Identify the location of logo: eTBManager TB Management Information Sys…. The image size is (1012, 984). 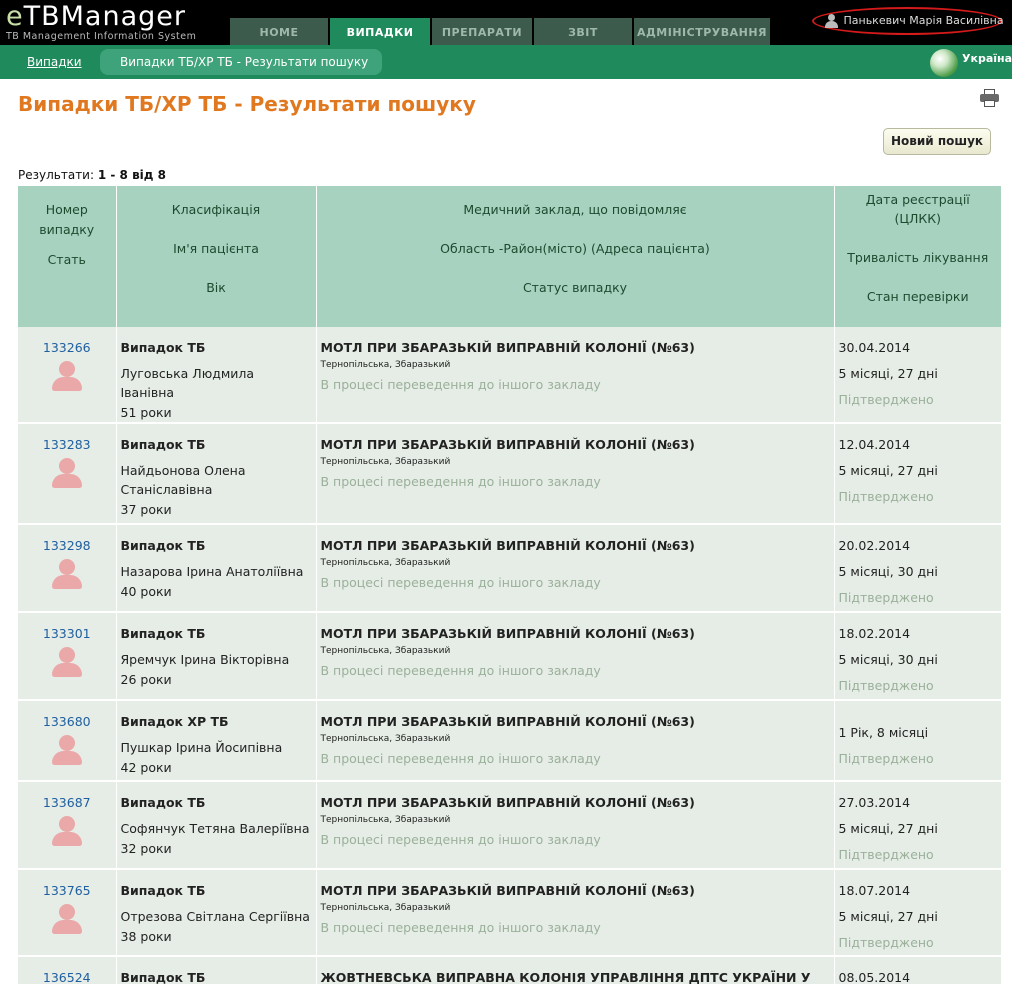
(101, 22).